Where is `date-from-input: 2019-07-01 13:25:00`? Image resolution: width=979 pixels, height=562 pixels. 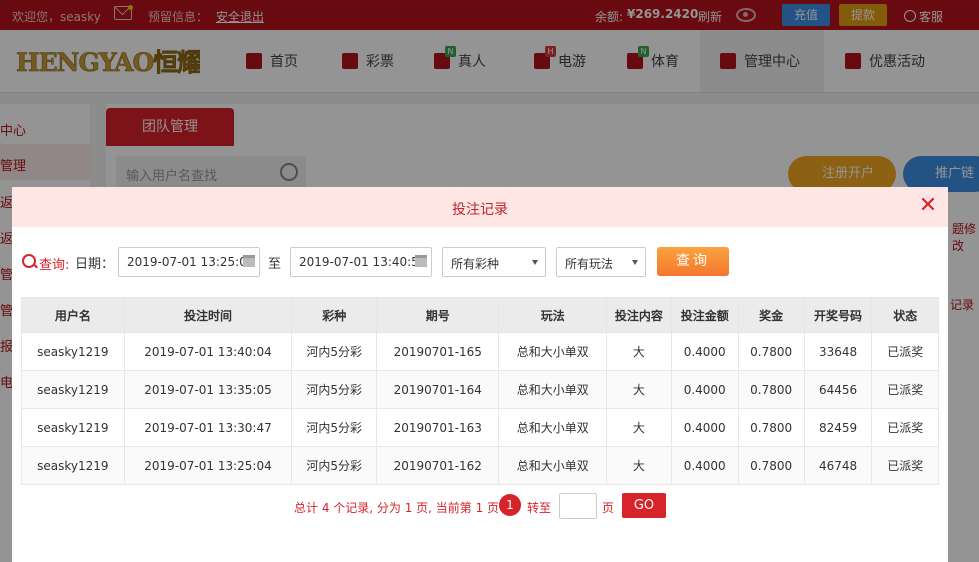 date-from-input: 2019-07-01 13:25:00 is located at coordinates (189, 262).